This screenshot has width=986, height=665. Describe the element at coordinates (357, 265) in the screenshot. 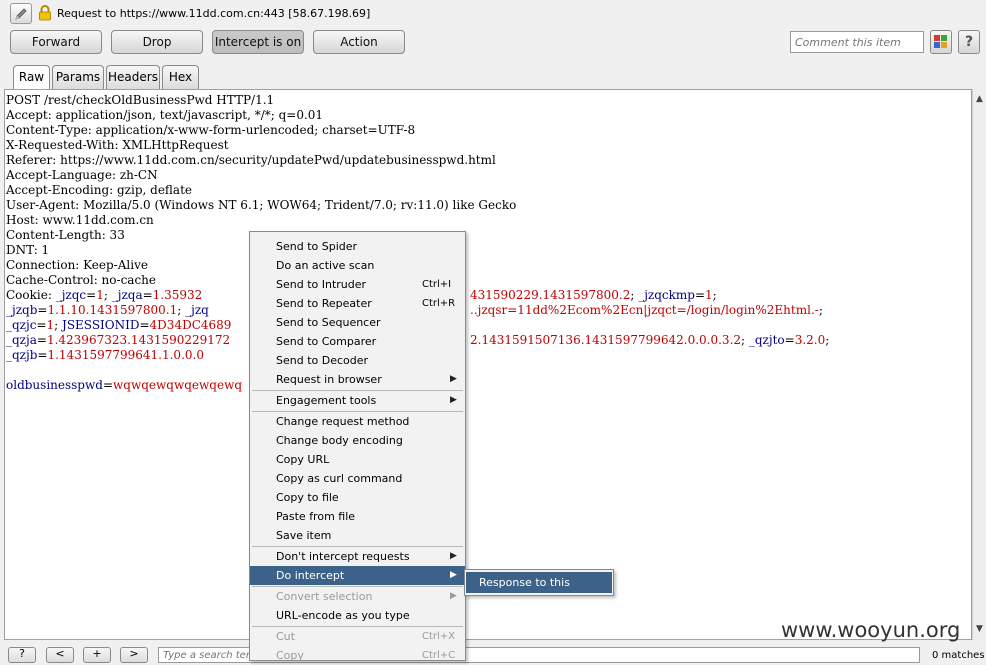

I see `menu-active-scan: Do an active scan` at that location.